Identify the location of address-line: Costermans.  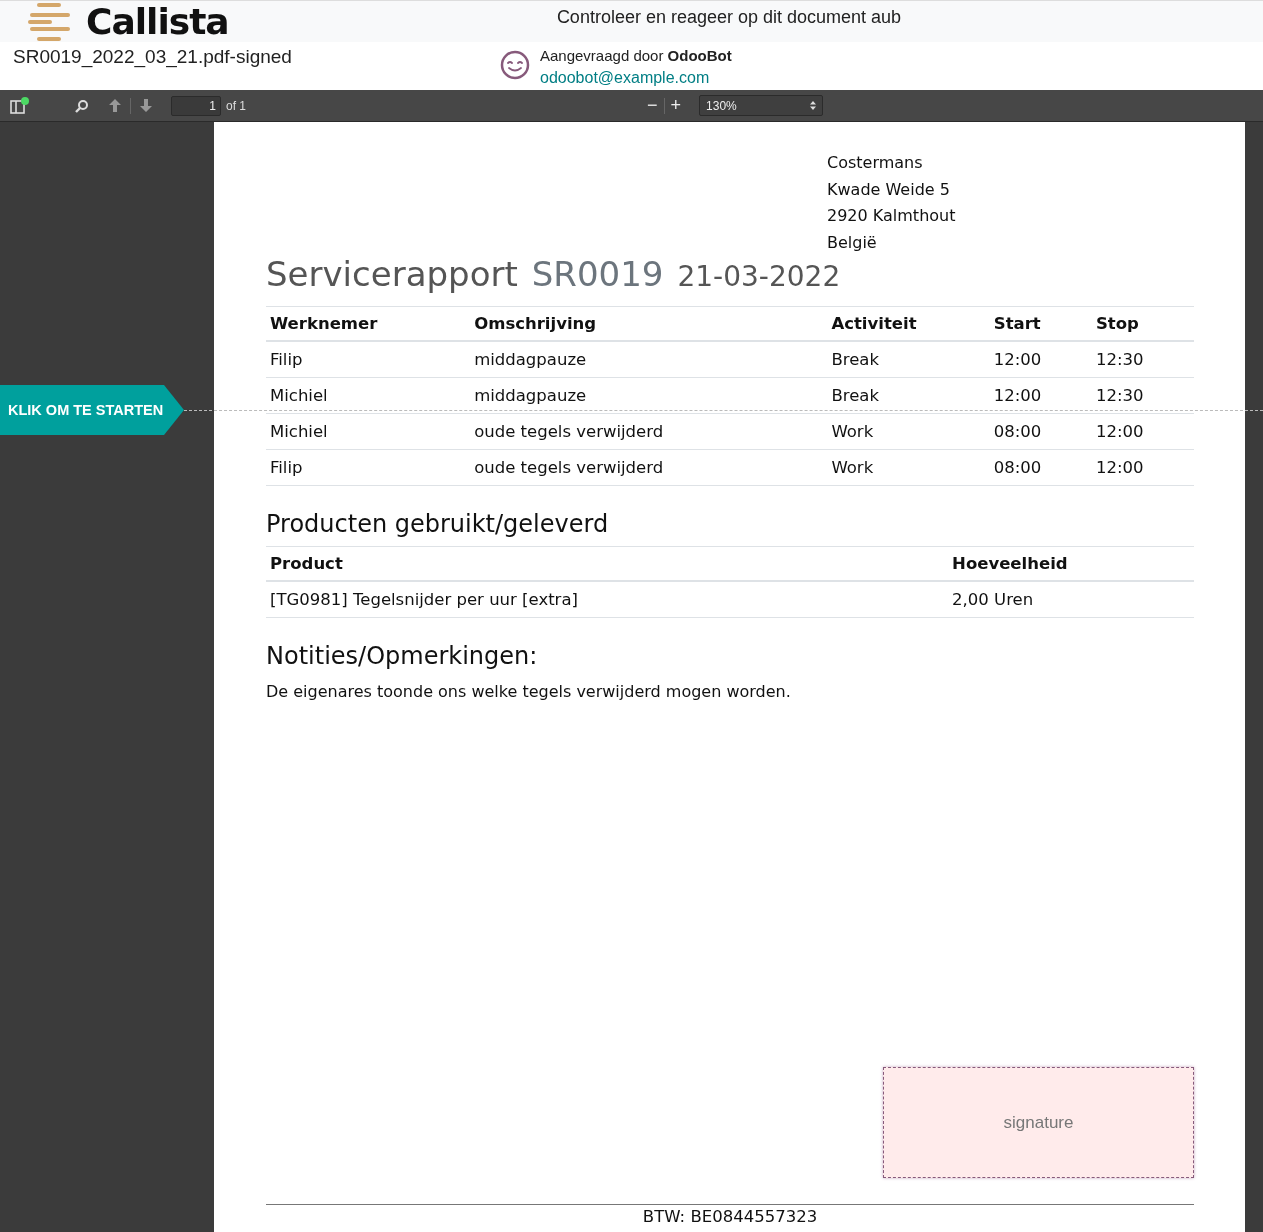
(875, 163).